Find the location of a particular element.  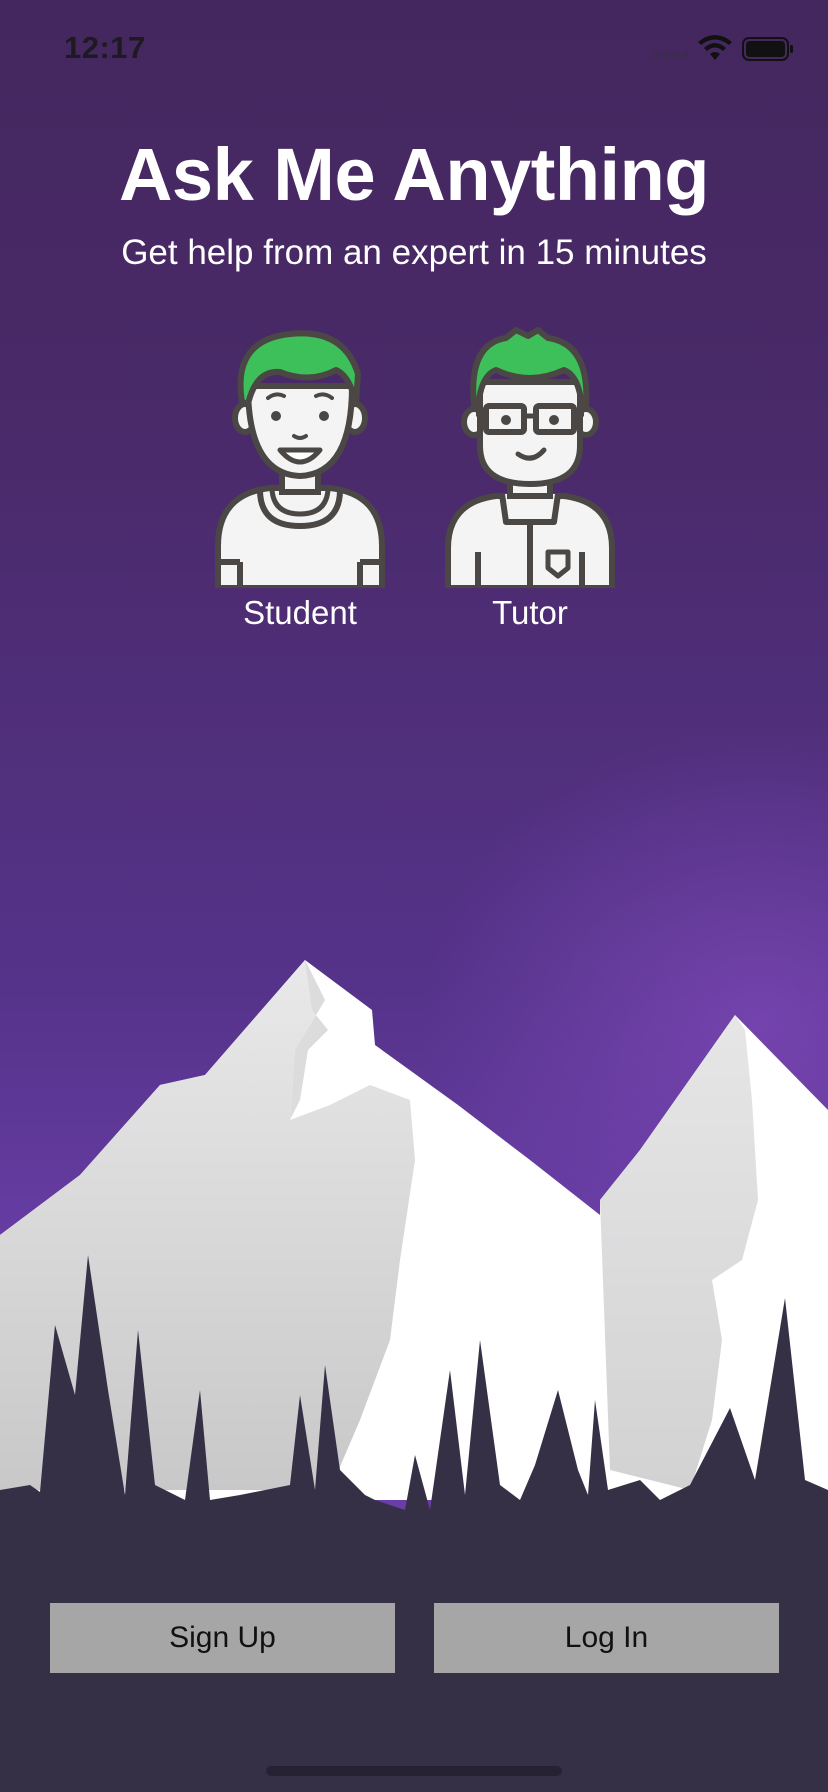

role-label-tutor: Tutor is located at coordinates (530, 612).